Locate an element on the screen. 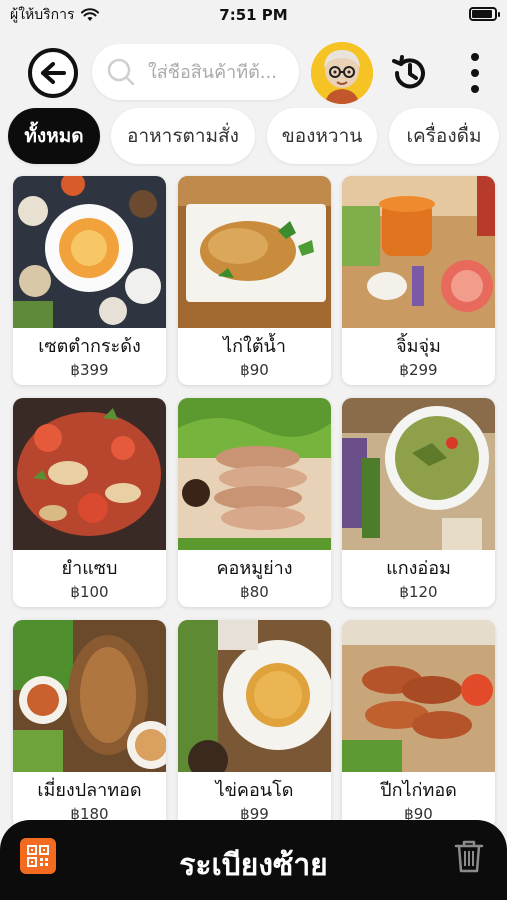 This screenshot has height=900, width=507. tab-drinks: เครื่องดื่ม is located at coordinates (444, 136).